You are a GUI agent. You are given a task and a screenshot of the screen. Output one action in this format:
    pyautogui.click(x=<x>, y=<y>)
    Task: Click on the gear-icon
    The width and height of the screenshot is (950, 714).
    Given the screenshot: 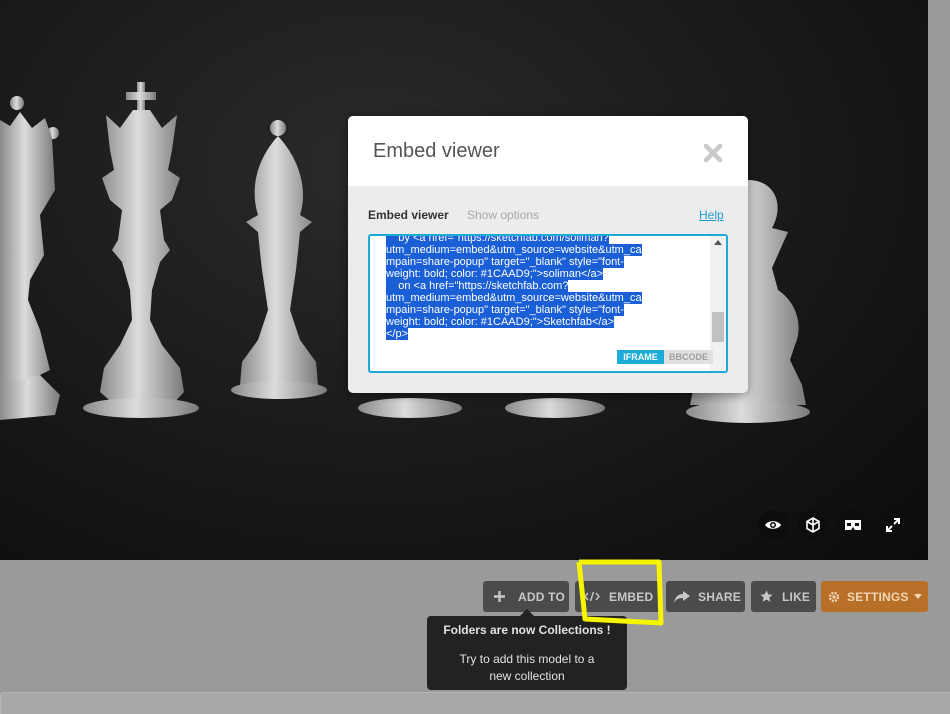 What is the action you would take?
    pyautogui.click(x=834, y=597)
    